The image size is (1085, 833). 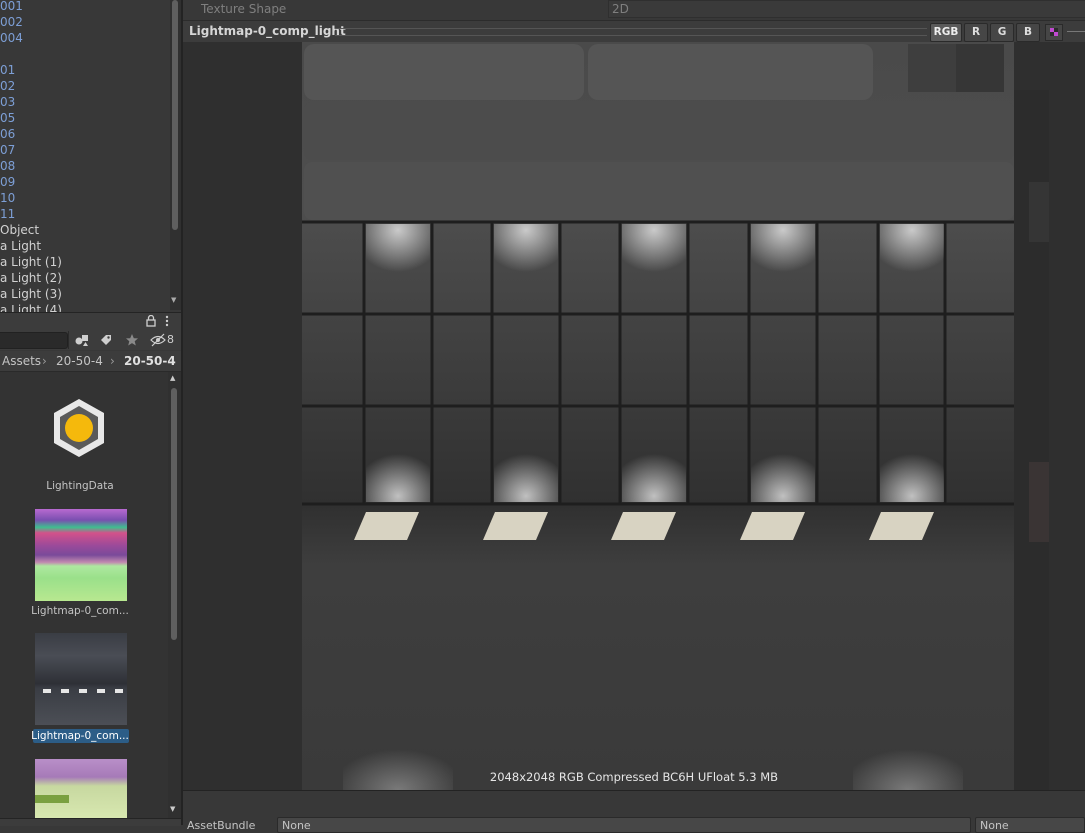 What do you see at coordinates (31, 86) in the screenshot?
I see `hierarchy-item: 02` at bounding box center [31, 86].